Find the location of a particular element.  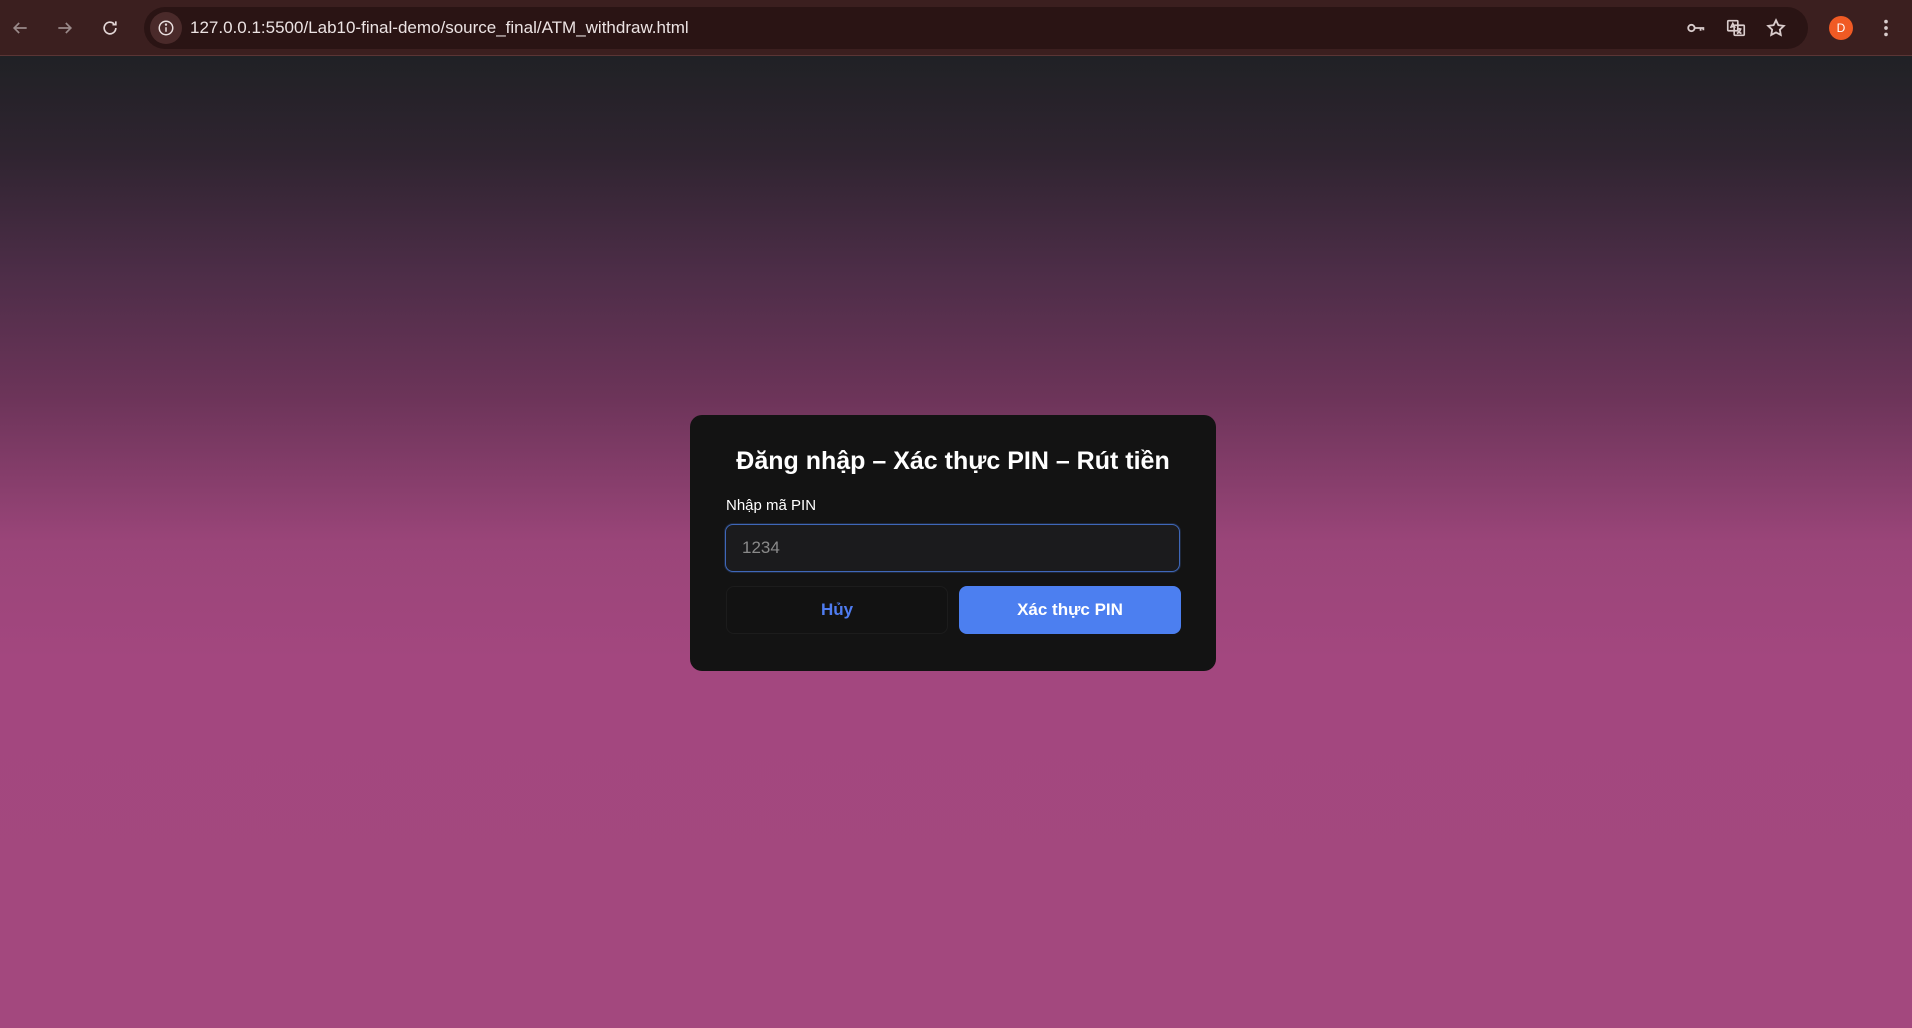

star-icon is located at coordinates (1776, 27).